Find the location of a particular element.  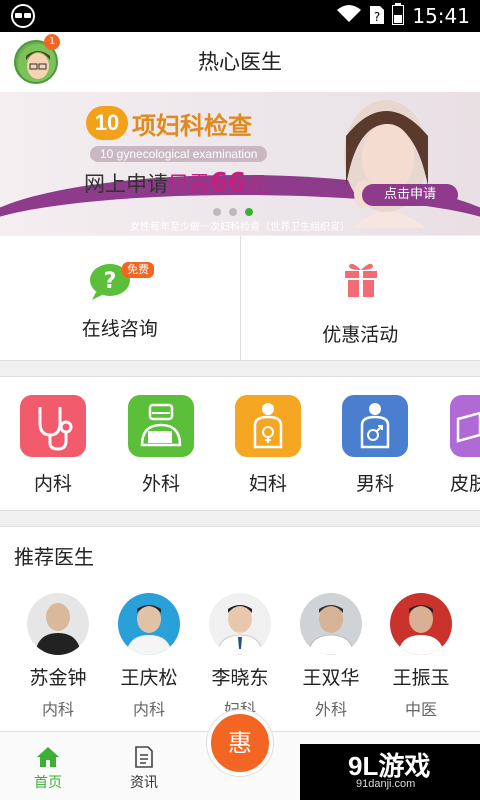

doctor-name: 苏金钟 is located at coordinates (58, 678).